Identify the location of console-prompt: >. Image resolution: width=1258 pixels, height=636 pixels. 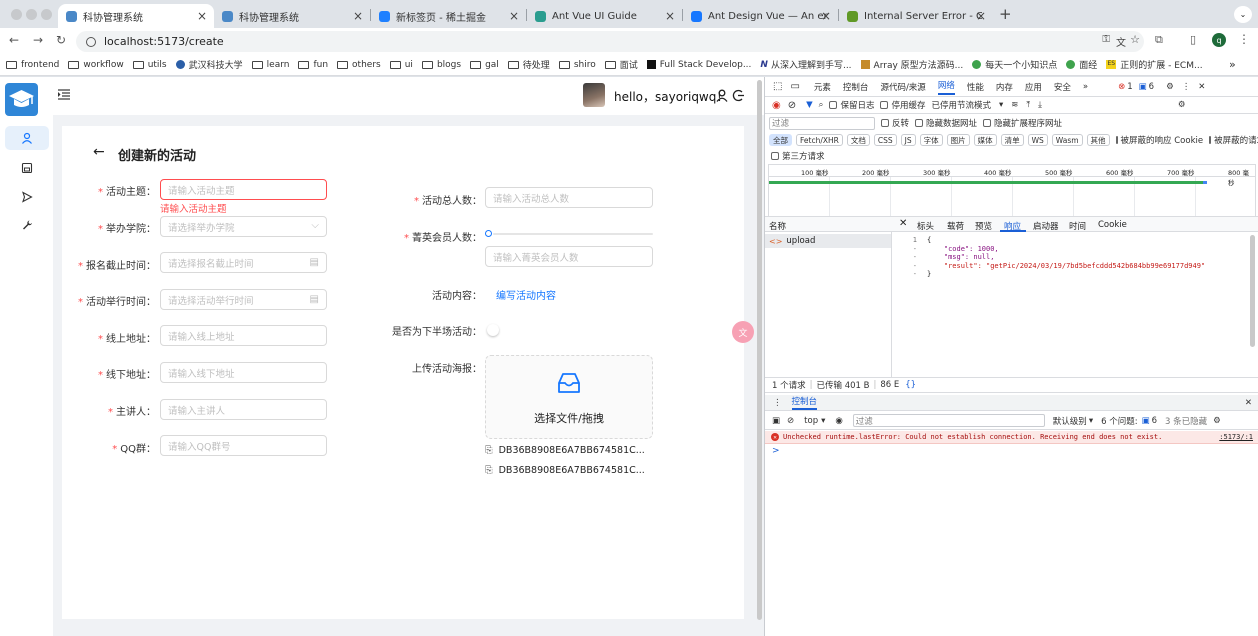
(776, 451).